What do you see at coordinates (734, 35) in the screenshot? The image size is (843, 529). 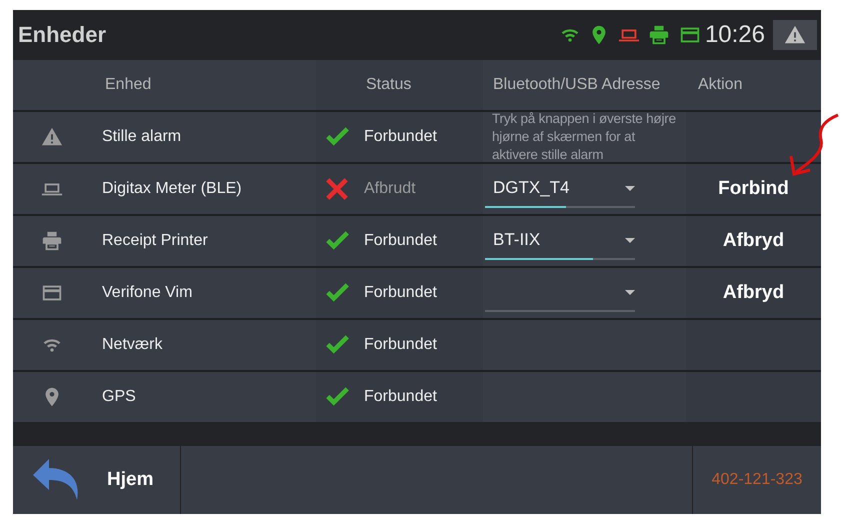 I see `clock-time: 10:26` at bounding box center [734, 35].